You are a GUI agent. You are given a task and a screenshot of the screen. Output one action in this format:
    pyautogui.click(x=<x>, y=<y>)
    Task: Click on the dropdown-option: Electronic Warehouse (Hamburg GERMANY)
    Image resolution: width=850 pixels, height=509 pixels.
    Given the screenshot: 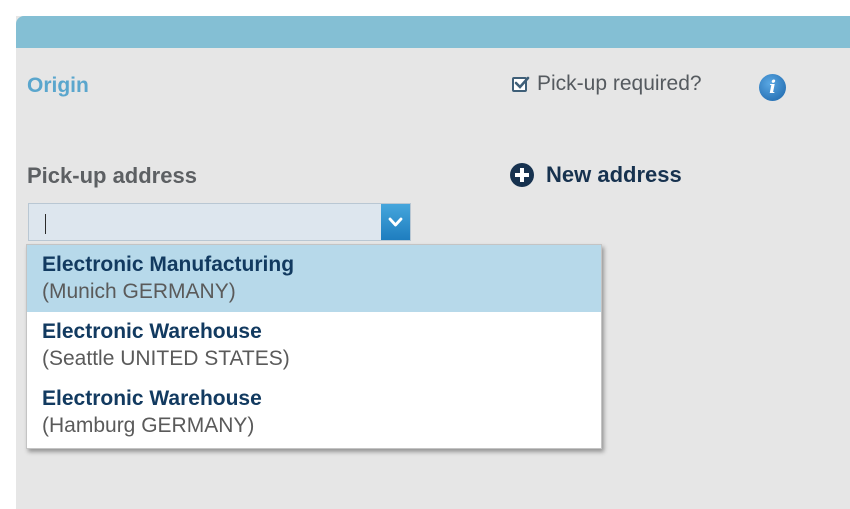 What is the action you would take?
    pyautogui.click(x=314, y=412)
    